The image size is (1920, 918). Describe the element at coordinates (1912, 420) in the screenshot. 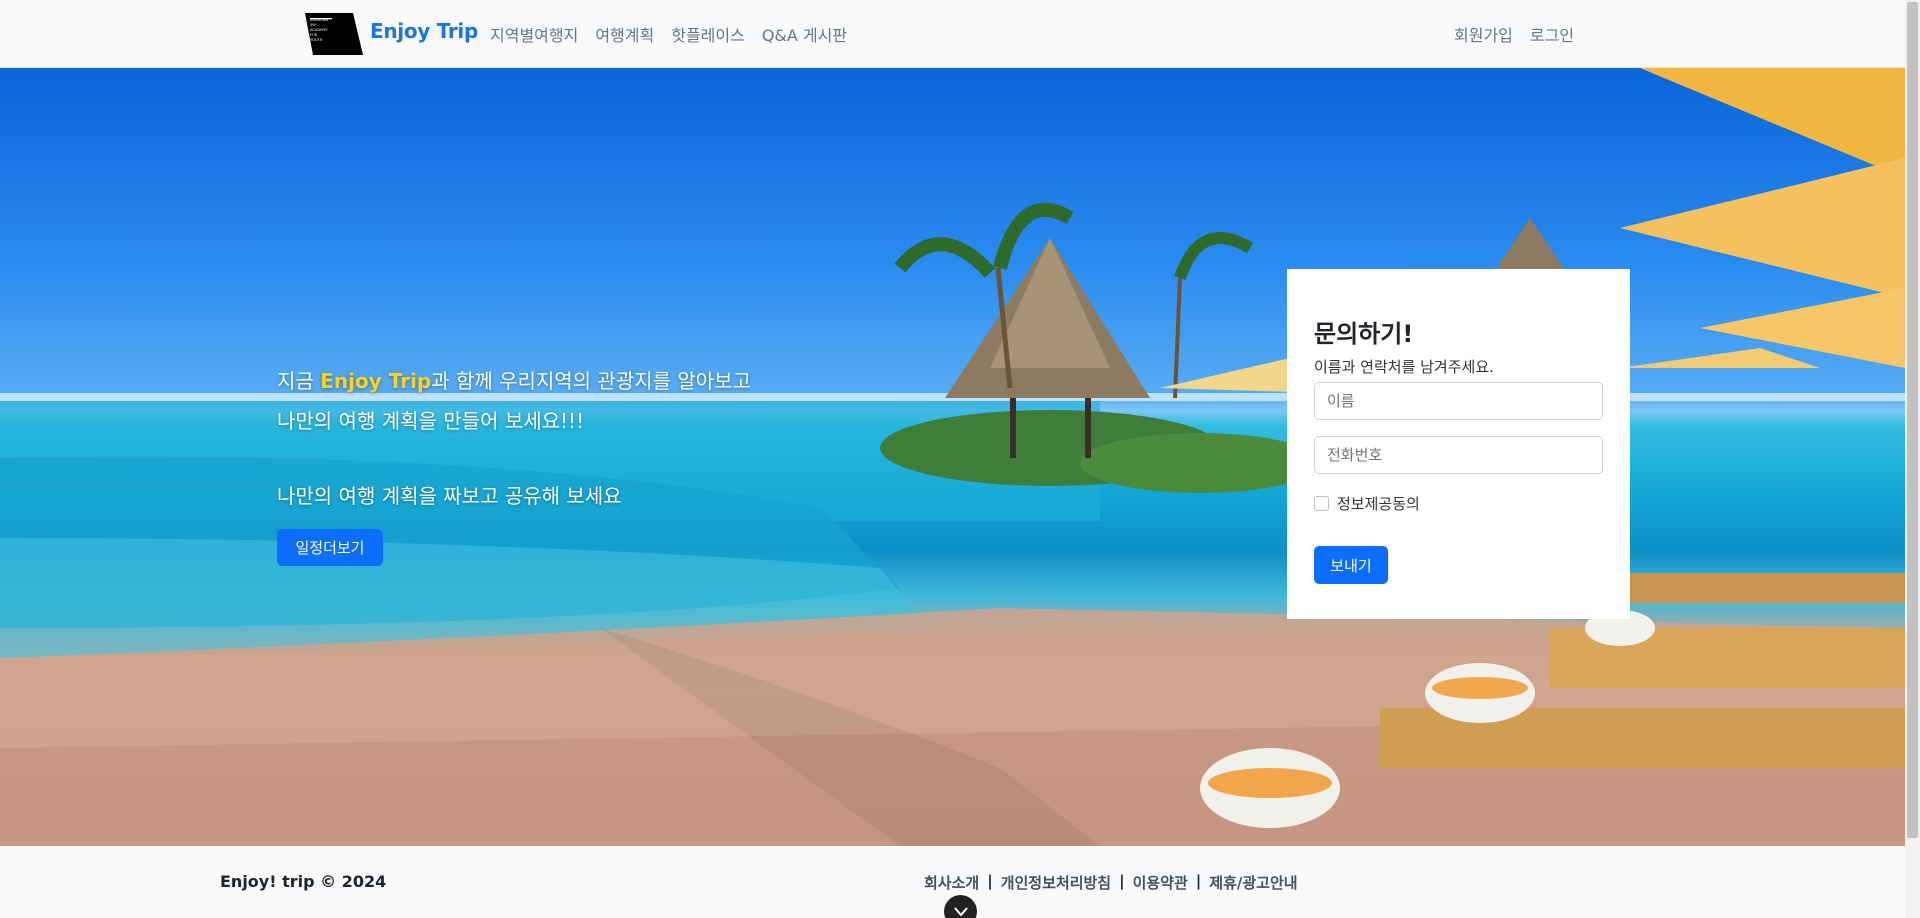

I see `scrollbar-thumb` at that location.